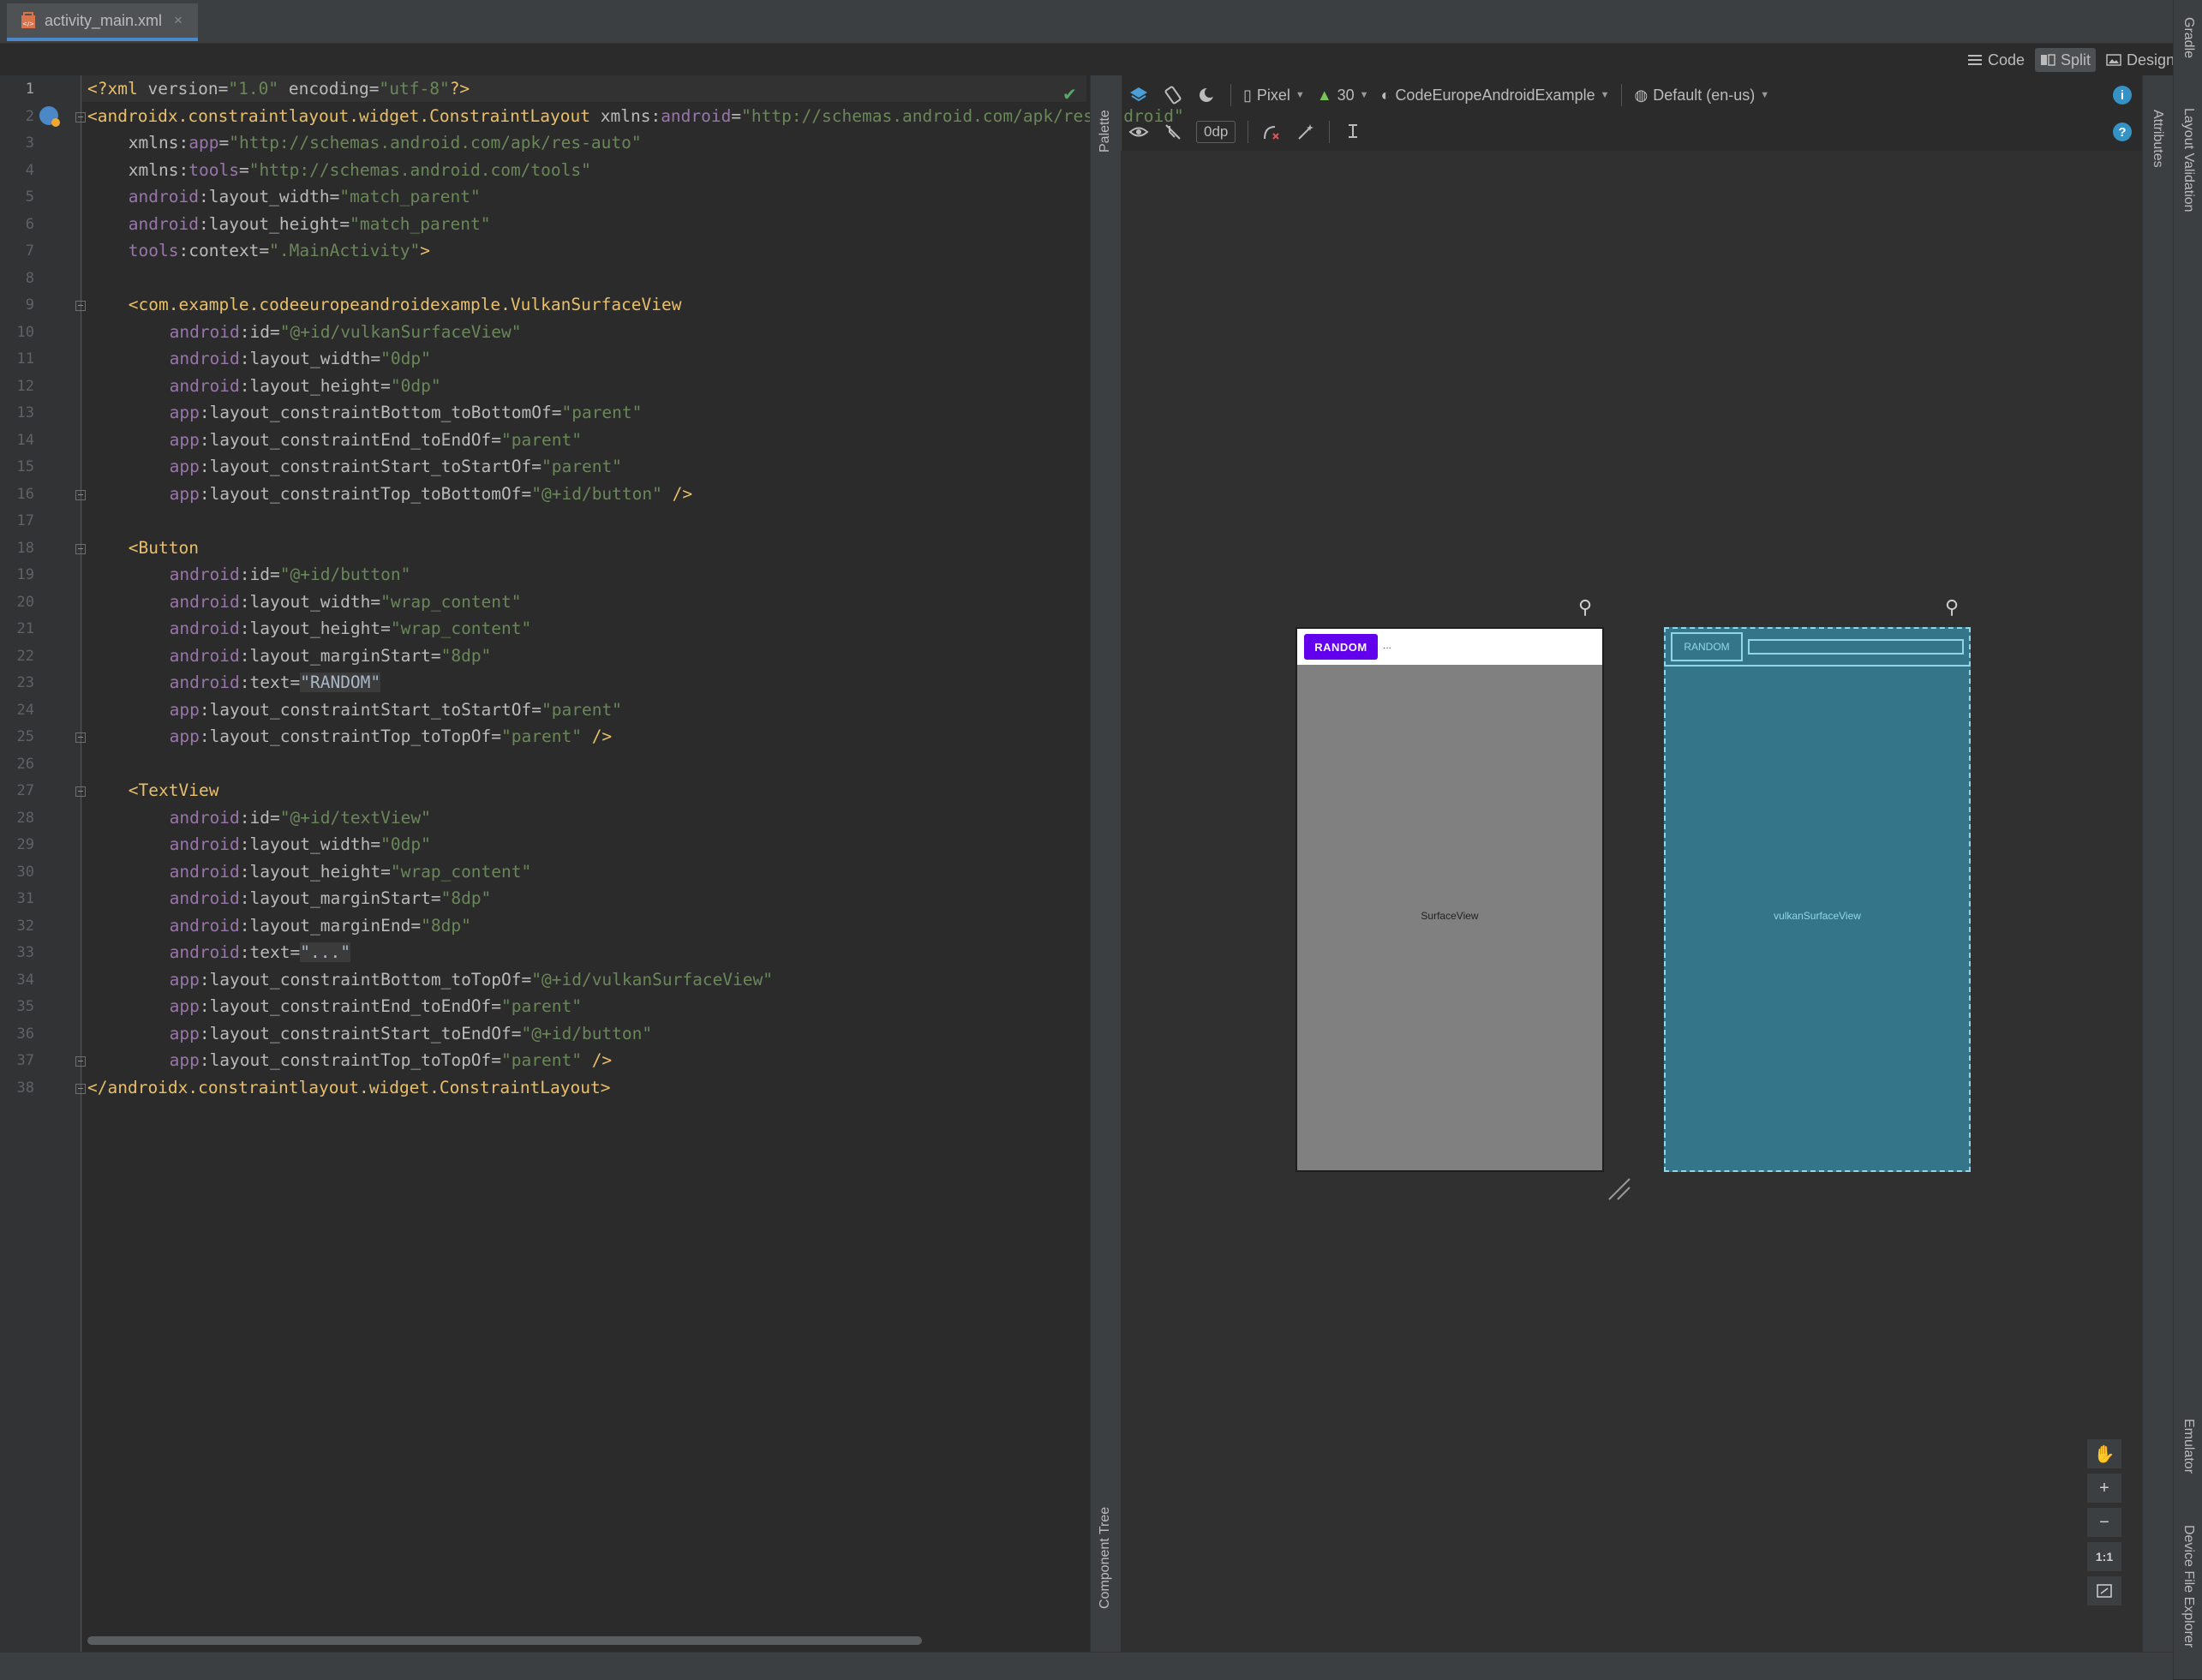 This screenshot has width=2202, height=1680. Describe the element at coordinates (543, 926) in the screenshot. I see `code-line: 32 android:layout_marginEnd="8dp"` at that location.